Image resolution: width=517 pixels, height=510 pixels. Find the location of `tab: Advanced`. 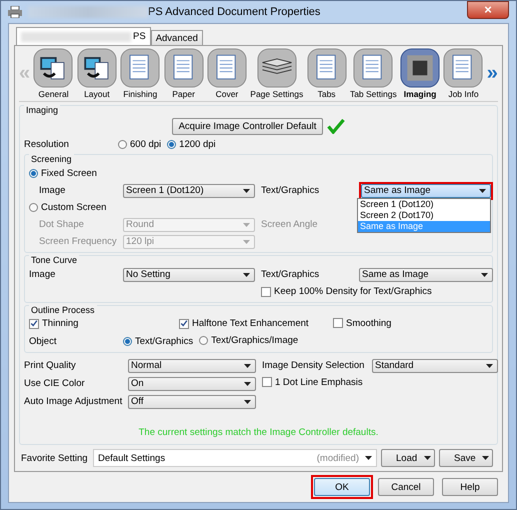

tab: Advanced is located at coordinates (176, 37).